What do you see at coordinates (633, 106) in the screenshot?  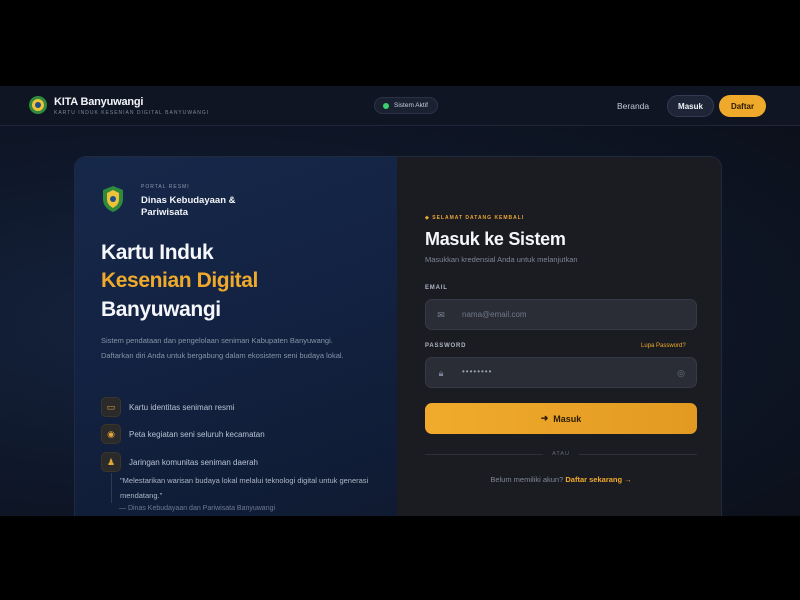 I see `nav-home-link: Beranda` at bounding box center [633, 106].